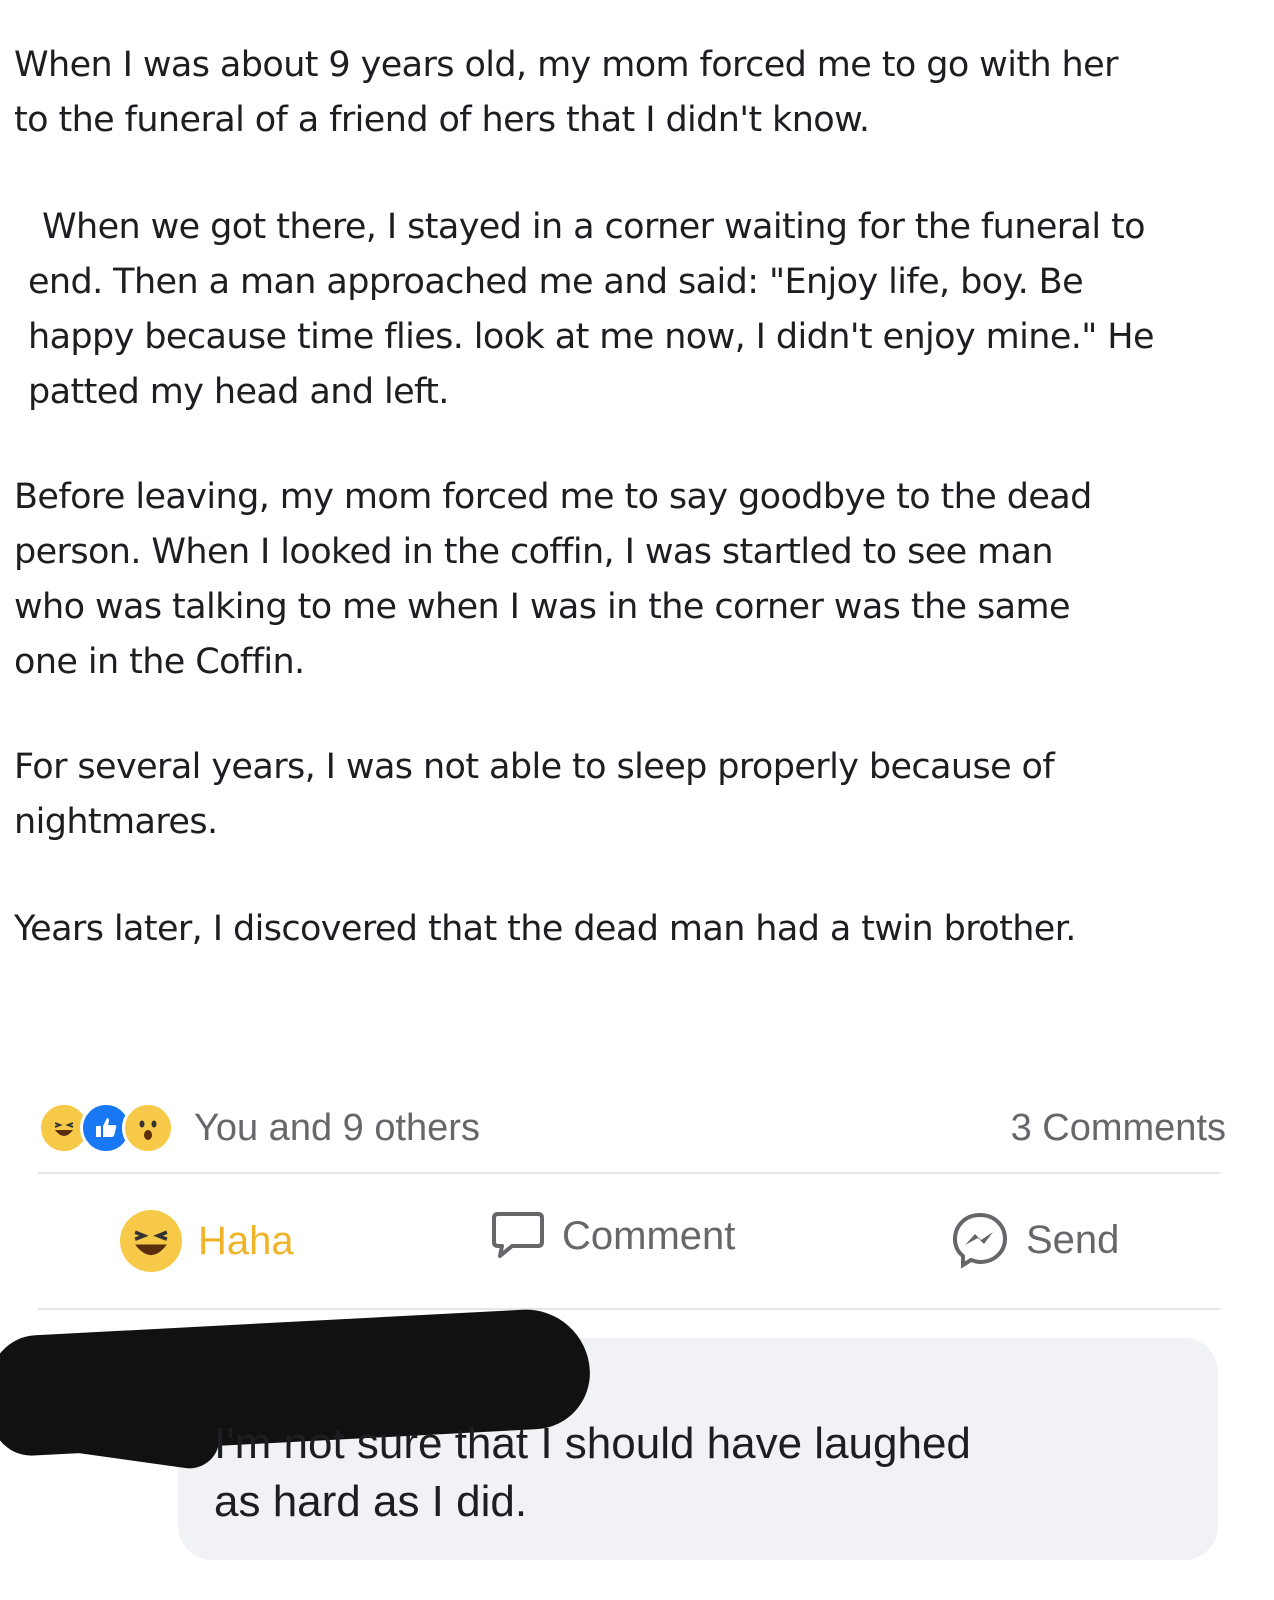 The width and height of the screenshot is (1274, 1600). Describe the element at coordinates (1073, 1239) in the screenshot. I see `send-label: Send` at that location.